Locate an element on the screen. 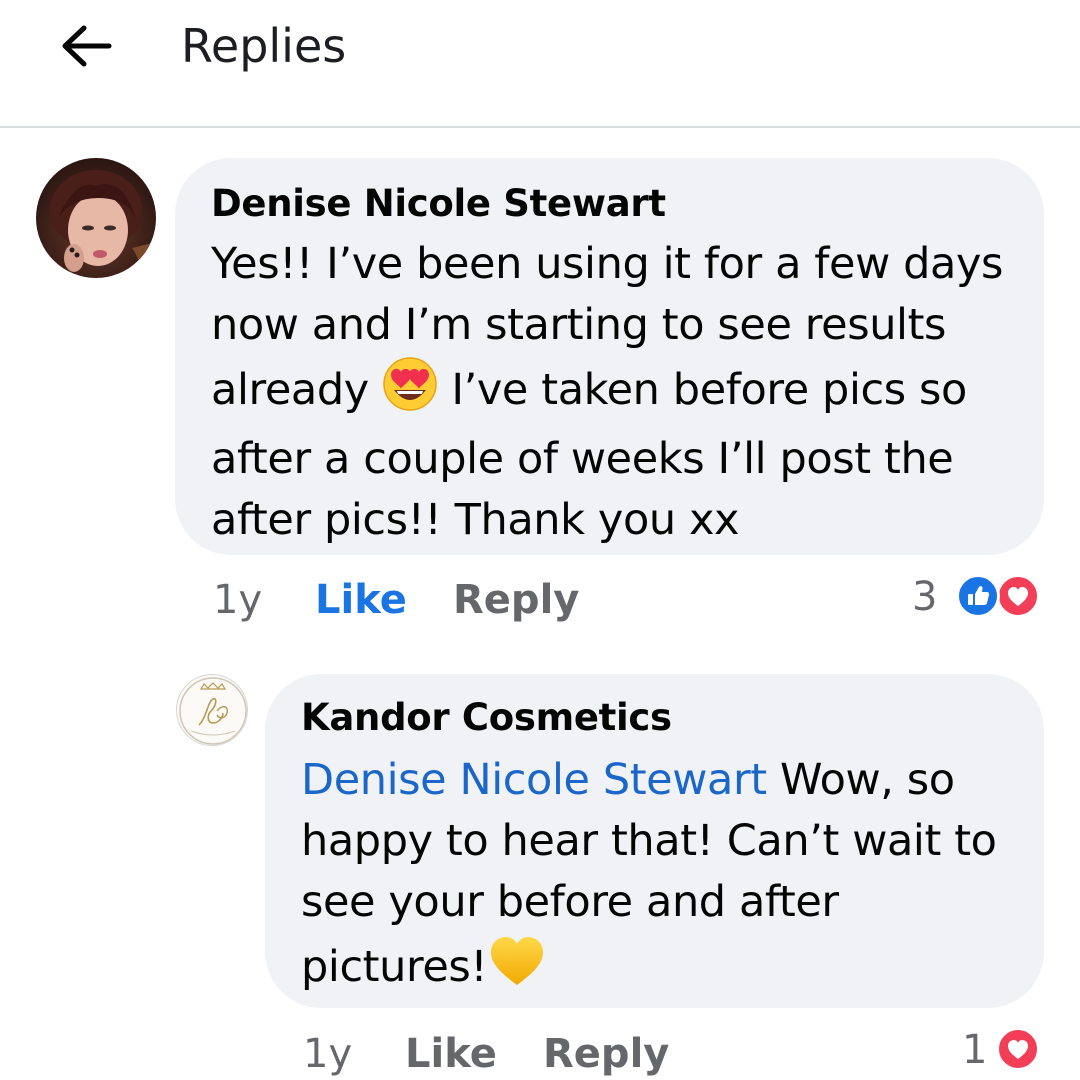  comment-text-line: Denise Nicole Stewart Wow, so is located at coordinates (661, 780).